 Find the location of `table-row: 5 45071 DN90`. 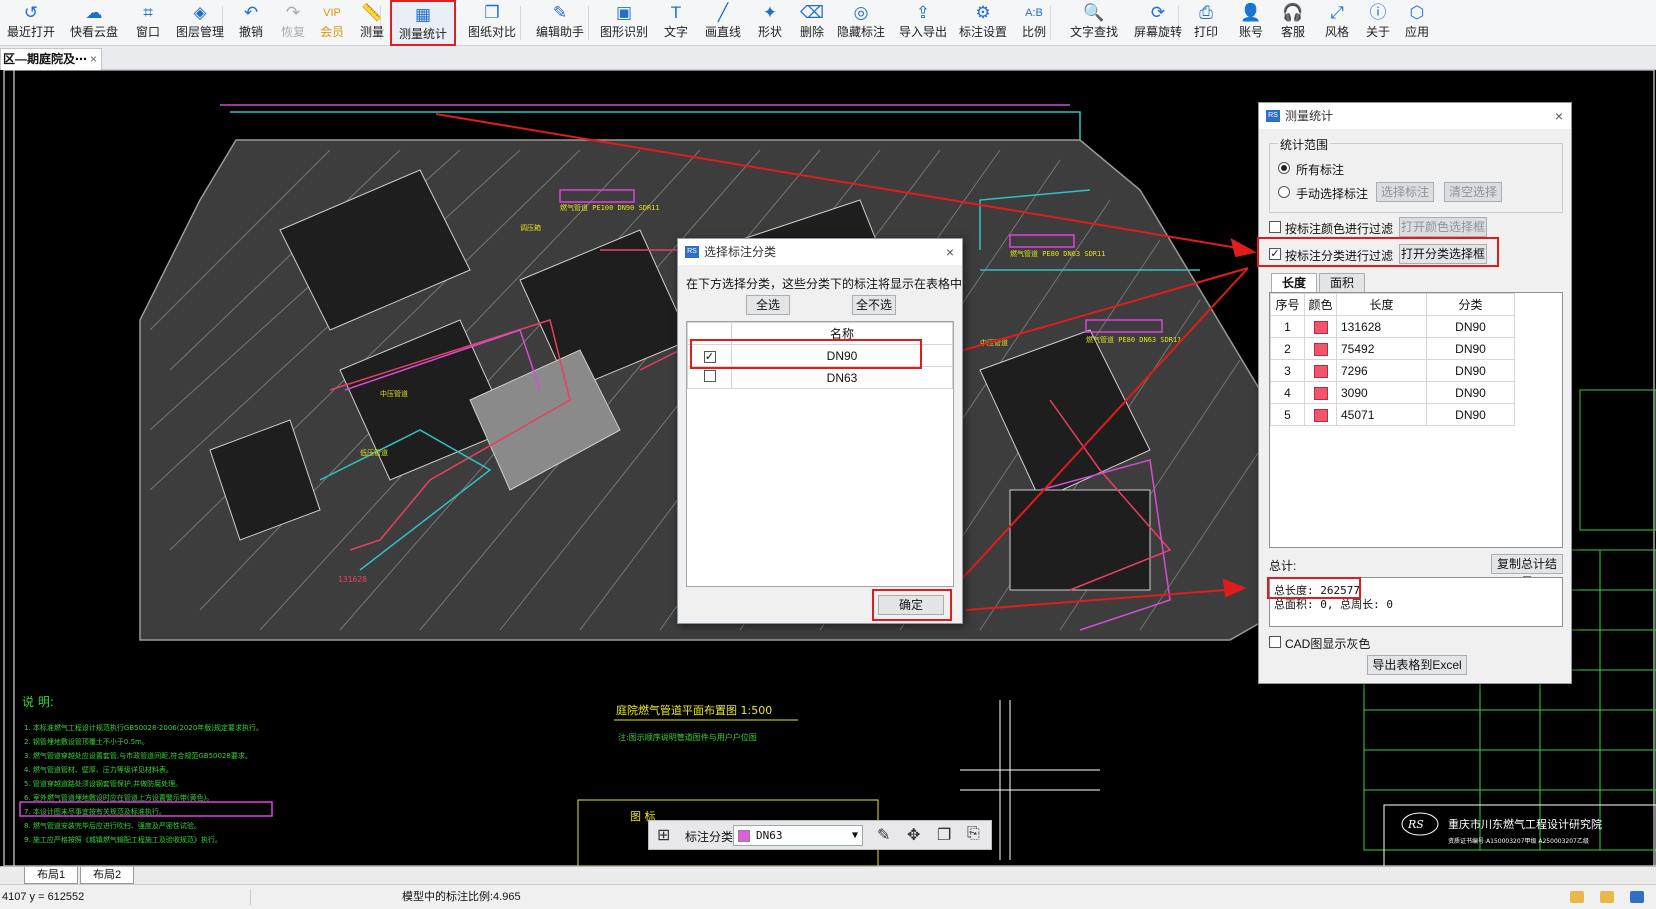

table-row: 5 45071 DN90 is located at coordinates (1392, 414).